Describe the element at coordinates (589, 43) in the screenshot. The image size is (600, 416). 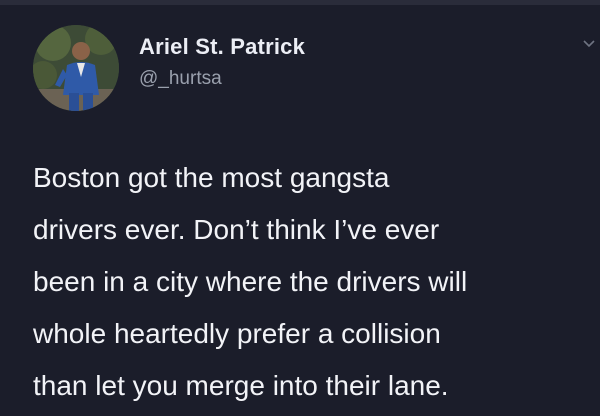
I see `chevron-down-icon` at that location.